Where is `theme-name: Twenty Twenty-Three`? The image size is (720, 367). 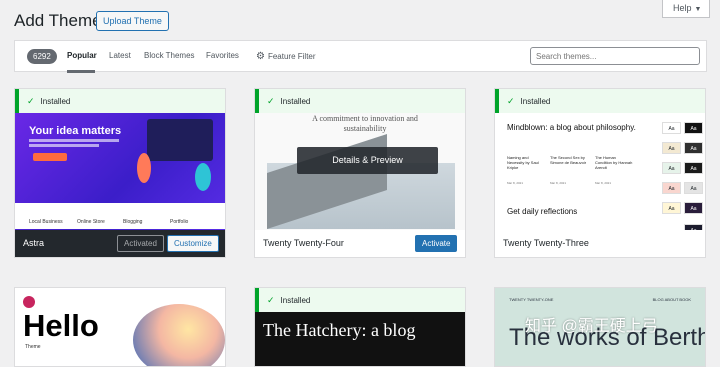
theme-name: Twenty Twenty-Three is located at coordinates (546, 243).